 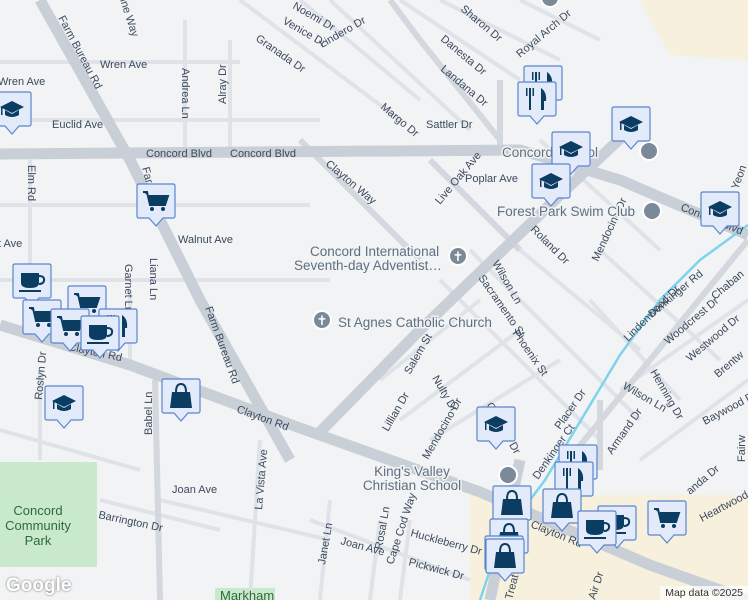 What do you see at coordinates (37, 510) in the screenshot?
I see `park-label: Concord` at bounding box center [37, 510].